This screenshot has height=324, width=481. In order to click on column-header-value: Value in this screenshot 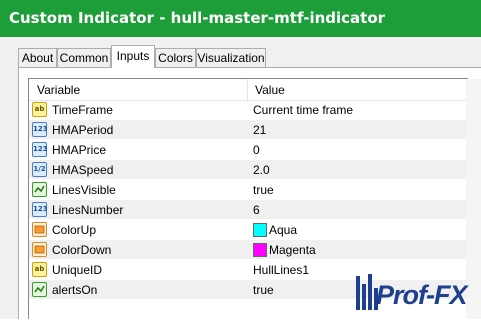, I will do `click(270, 90)`.